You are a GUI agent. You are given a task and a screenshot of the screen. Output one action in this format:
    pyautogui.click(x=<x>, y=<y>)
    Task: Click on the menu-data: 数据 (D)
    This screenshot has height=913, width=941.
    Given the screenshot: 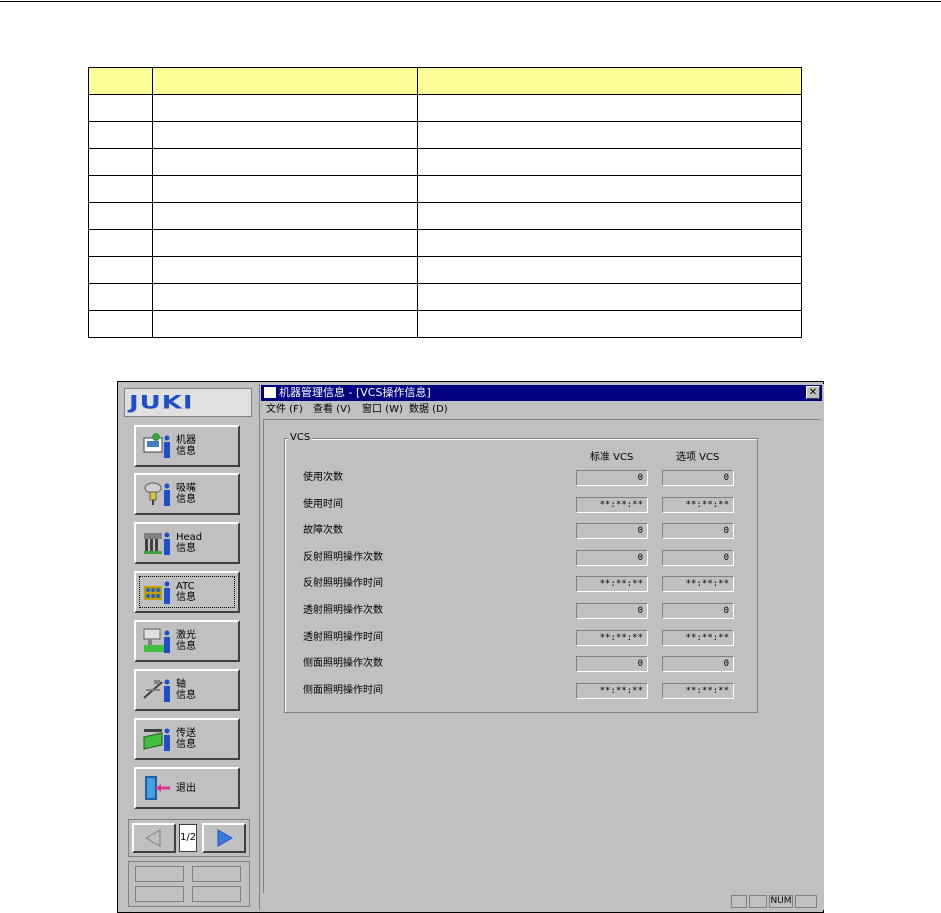 What is the action you would take?
    pyautogui.click(x=428, y=410)
    